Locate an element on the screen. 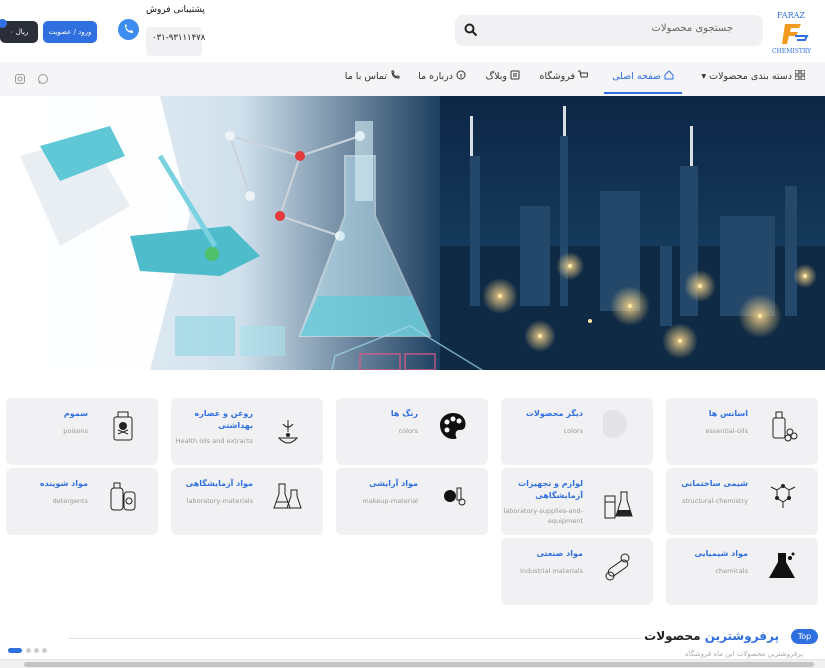 Image resolution: width=825 pixels, height=668 pixels. poison-icon is located at coordinates (123, 426).